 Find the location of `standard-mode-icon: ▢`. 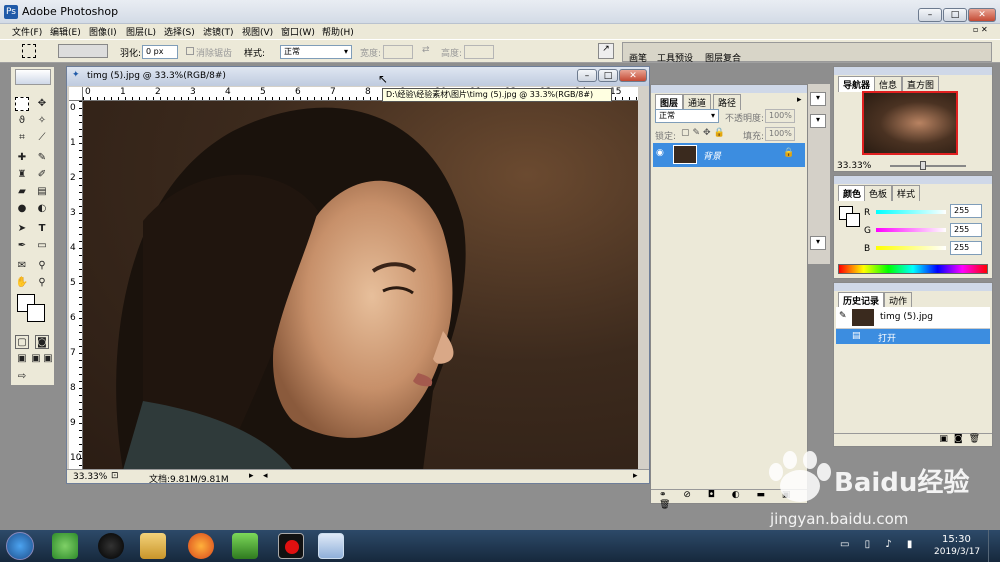

standard-mode-icon: ▢ is located at coordinates (22, 342).